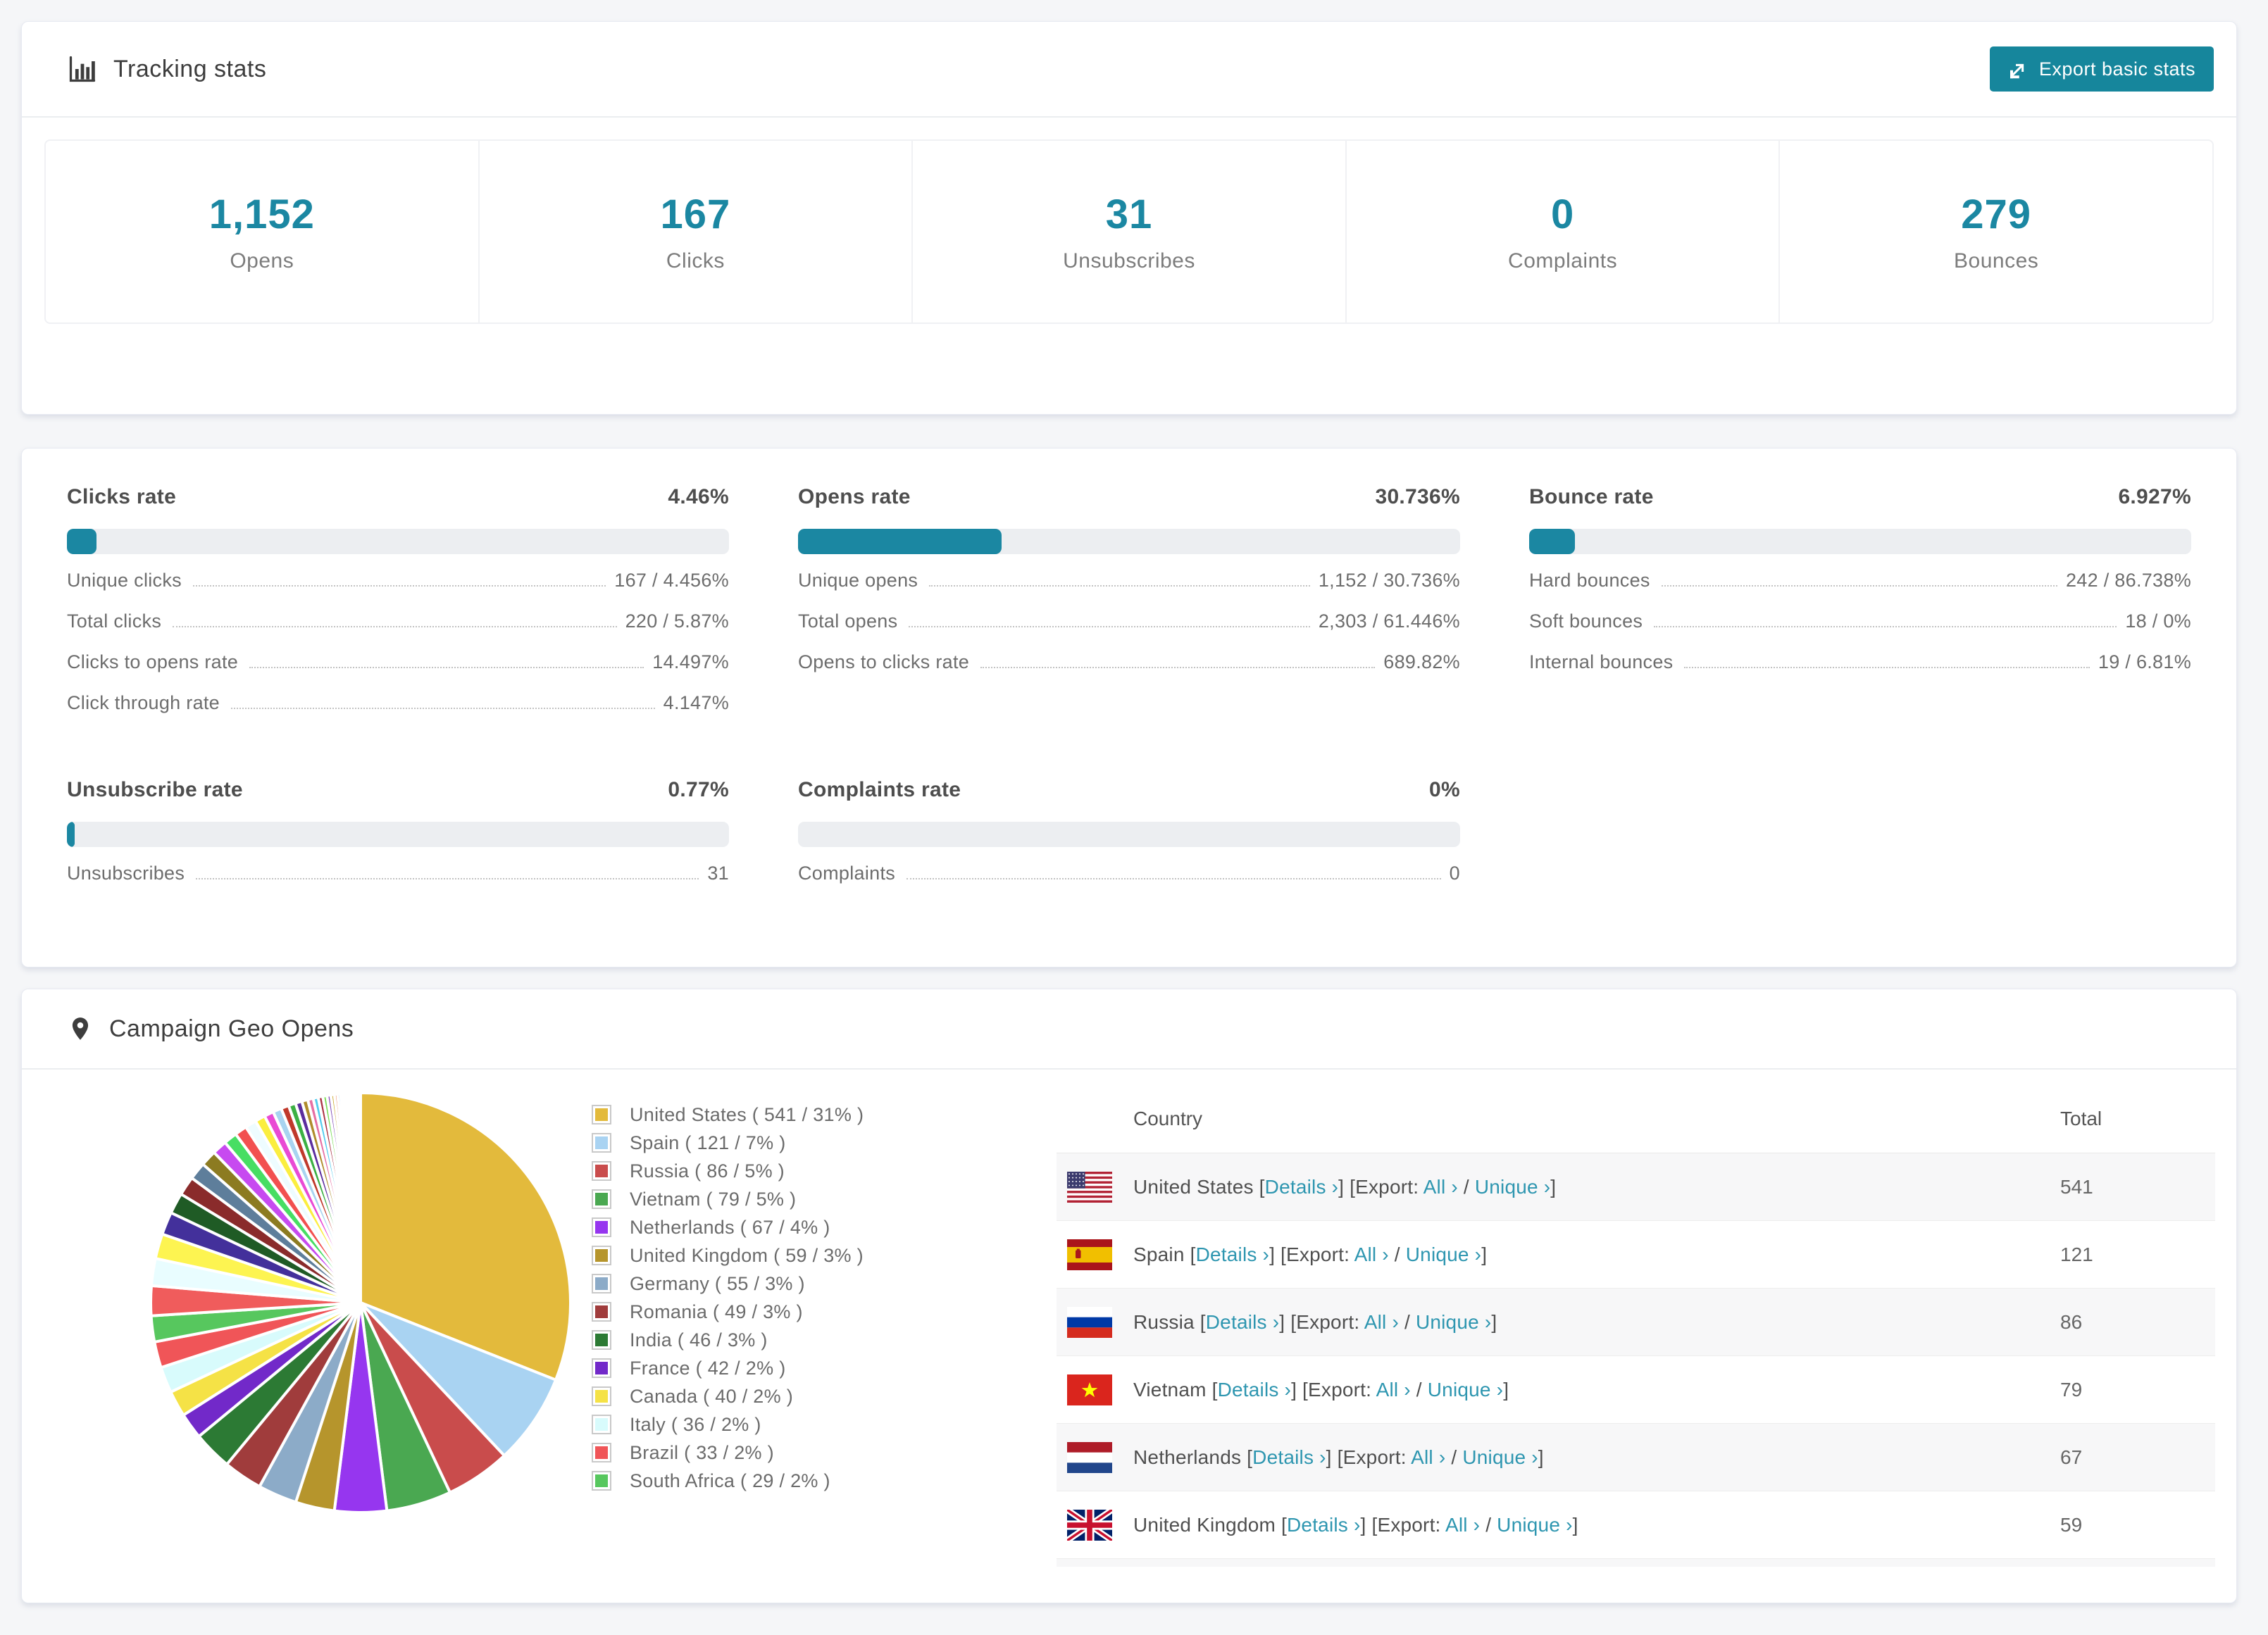 Image resolution: width=2268 pixels, height=1635 pixels. Describe the element at coordinates (718, 1283) in the screenshot. I see `legend-label: Germany ( 55 / 3% )` at that location.